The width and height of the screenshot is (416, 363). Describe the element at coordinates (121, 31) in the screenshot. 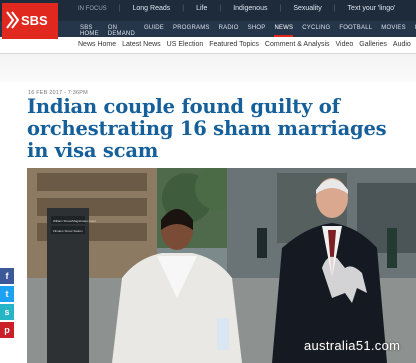

I see `nav-on-demand: ON DEMAND` at that location.